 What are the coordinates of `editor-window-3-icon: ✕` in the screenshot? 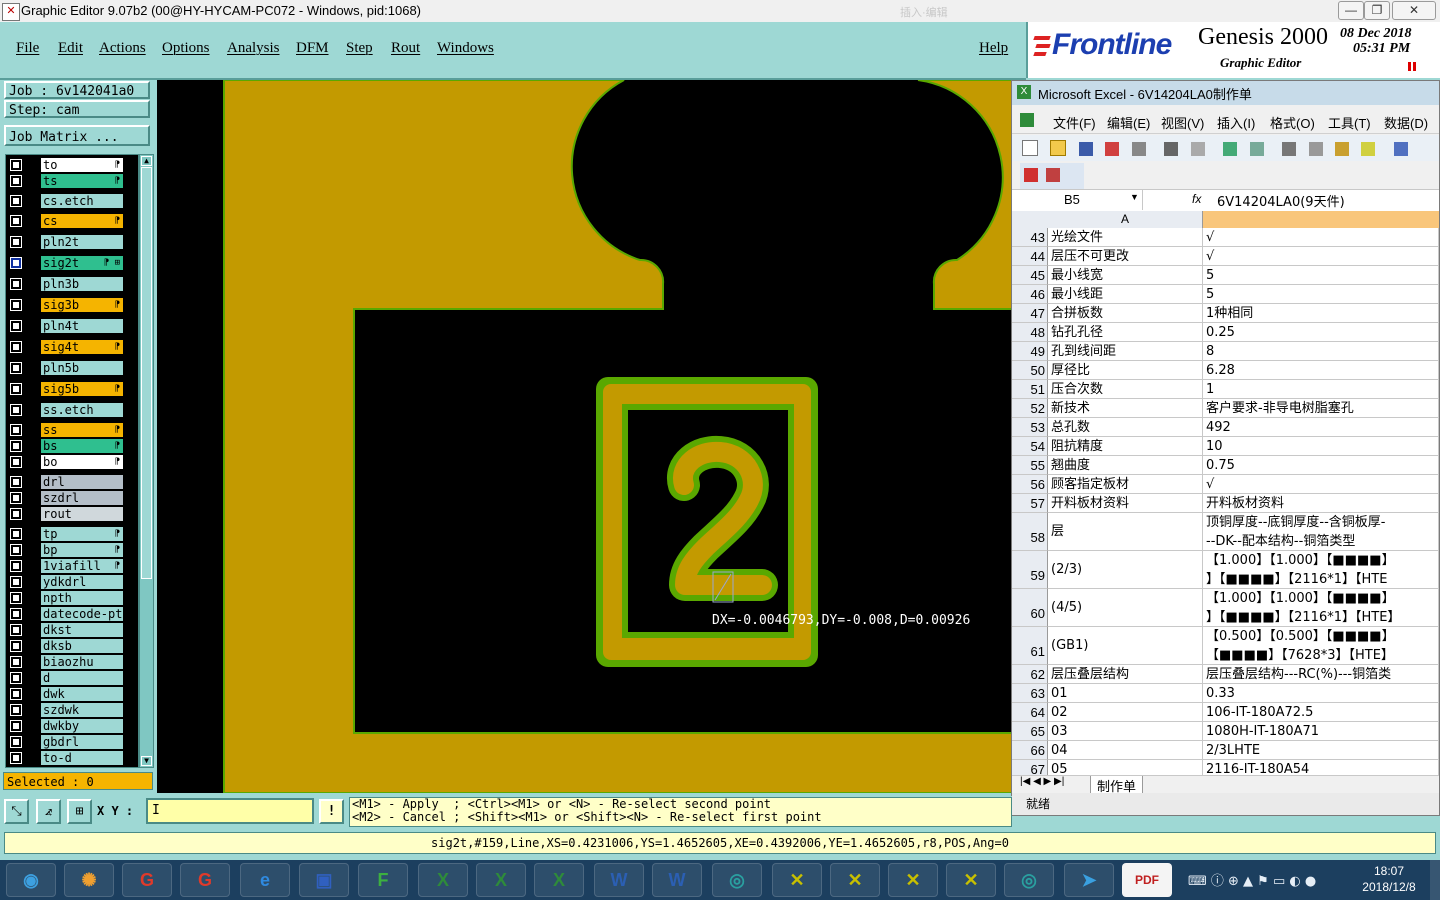 It's located at (913, 880).